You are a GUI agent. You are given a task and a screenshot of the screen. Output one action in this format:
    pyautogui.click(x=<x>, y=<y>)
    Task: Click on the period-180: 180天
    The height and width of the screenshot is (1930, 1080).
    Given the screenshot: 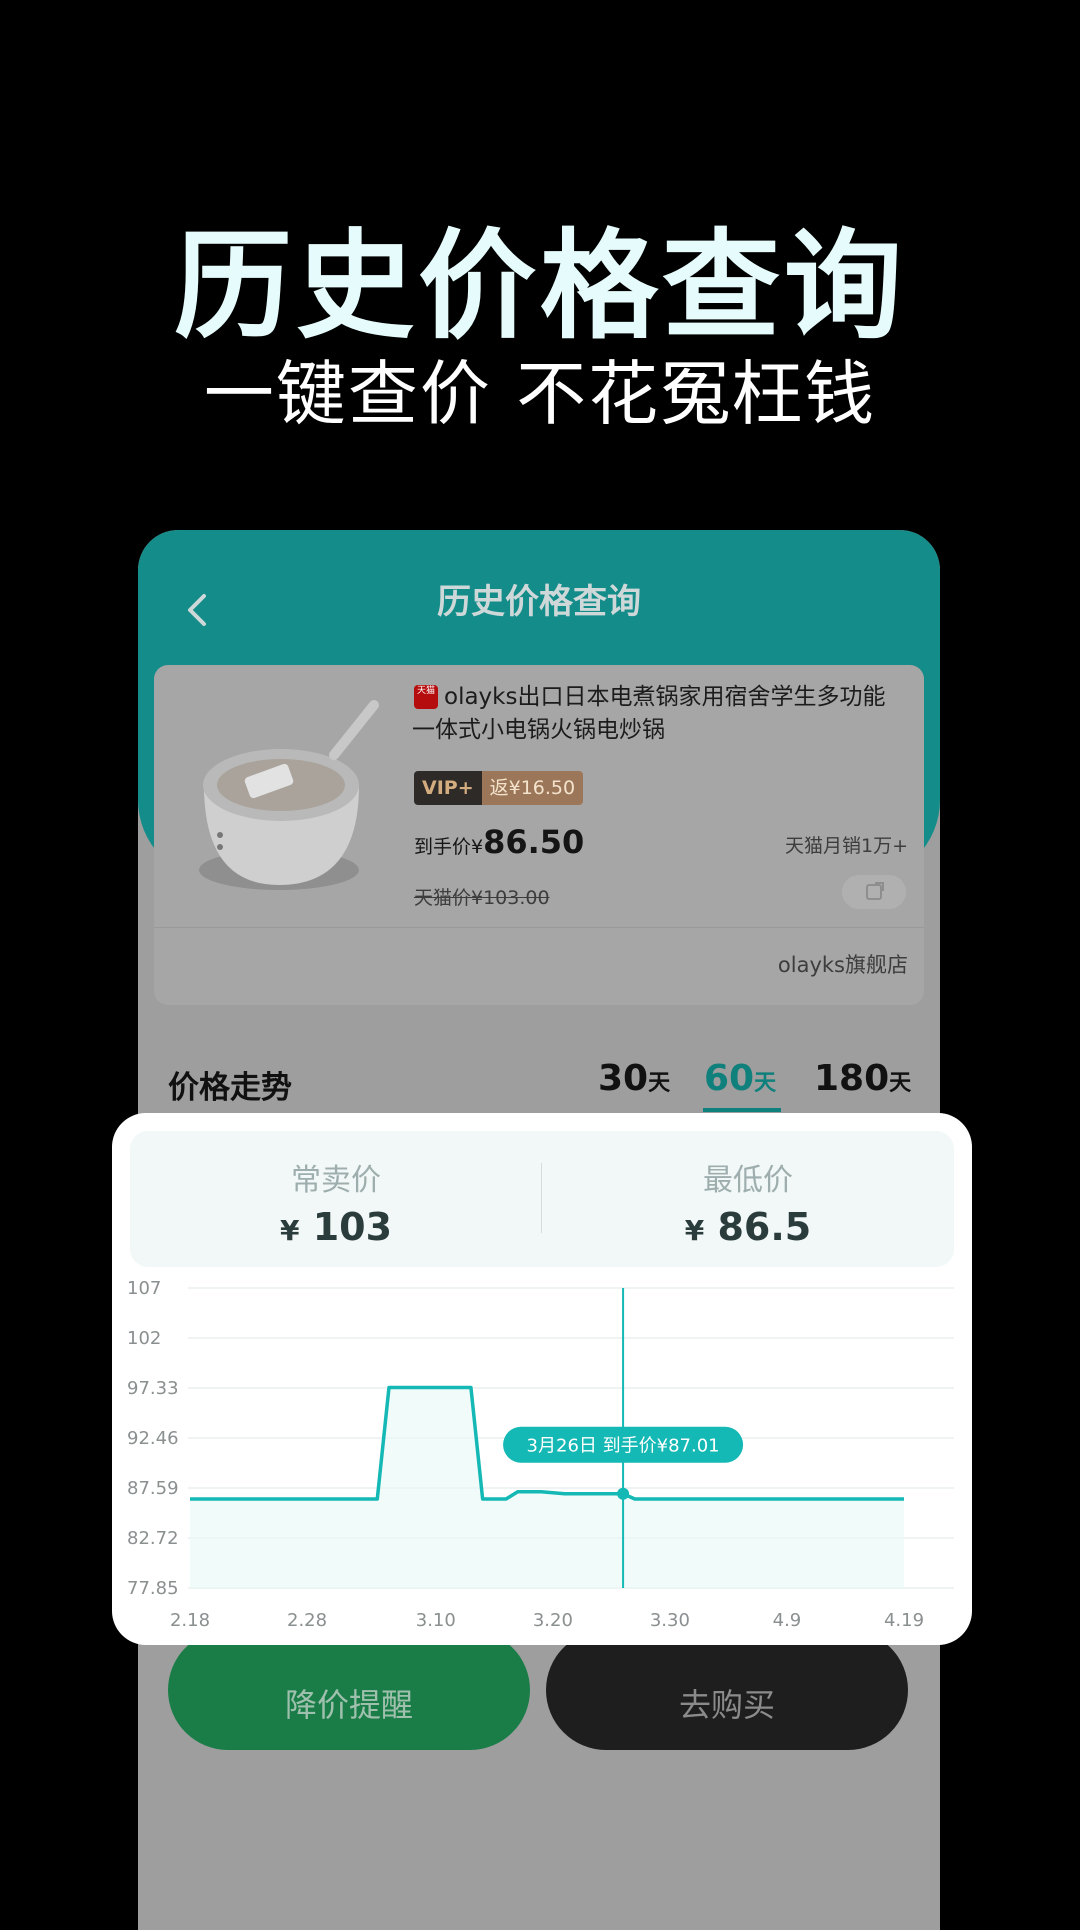 What is the action you would take?
    pyautogui.click(x=862, y=1078)
    